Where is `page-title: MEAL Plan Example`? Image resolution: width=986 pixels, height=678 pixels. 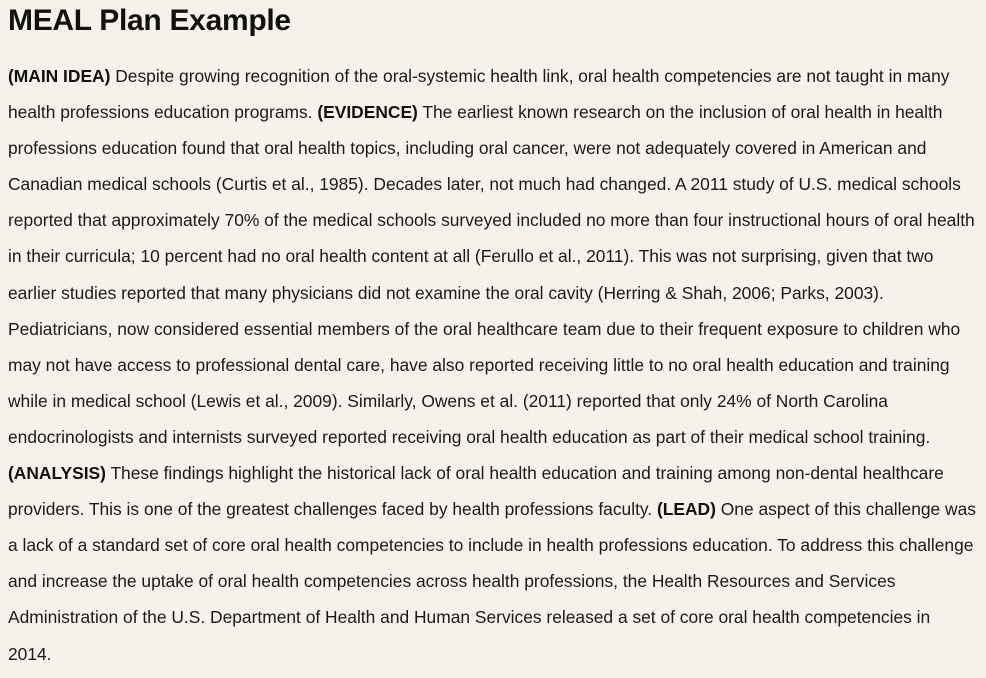
page-title: MEAL Plan Example is located at coordinates (149, 20).